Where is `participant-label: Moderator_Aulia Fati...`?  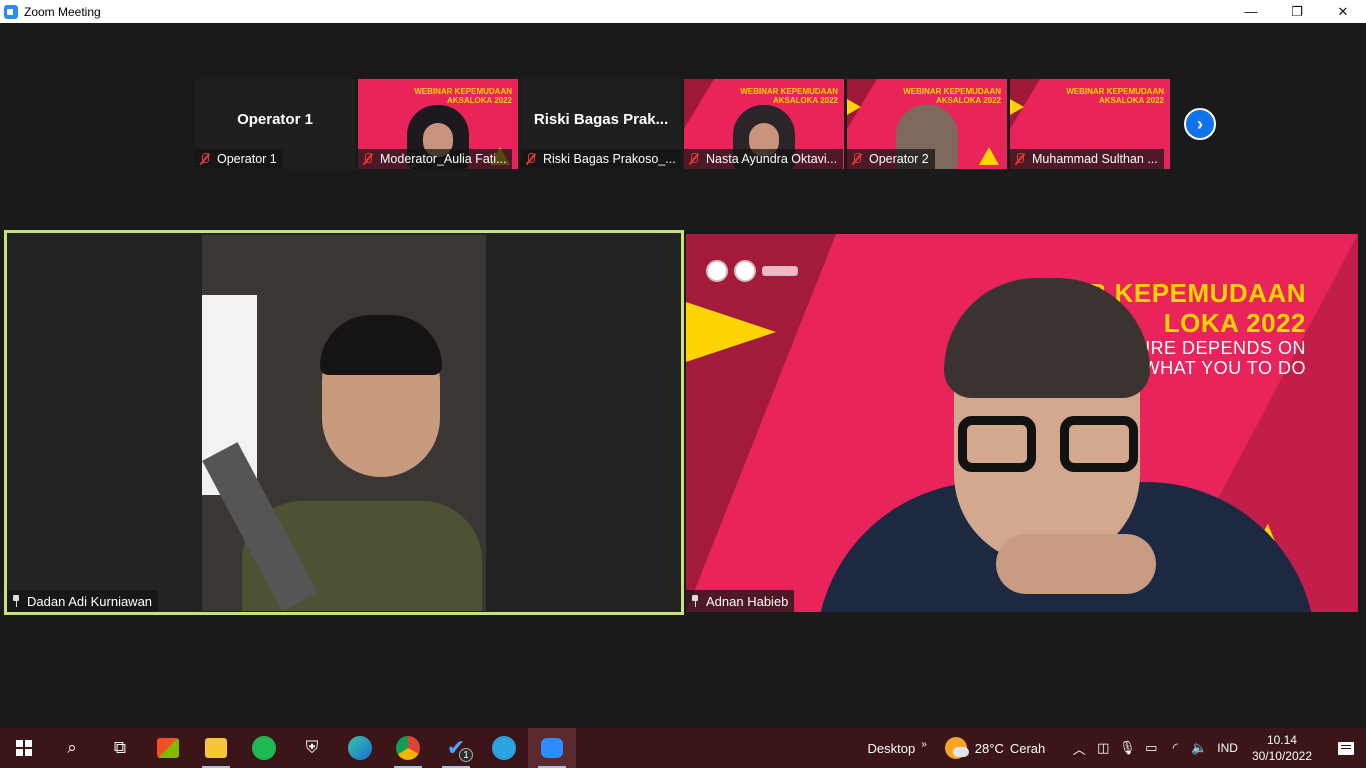
participant-label: Moderator_Aulia Fati... is located at coordinates (435, 159).